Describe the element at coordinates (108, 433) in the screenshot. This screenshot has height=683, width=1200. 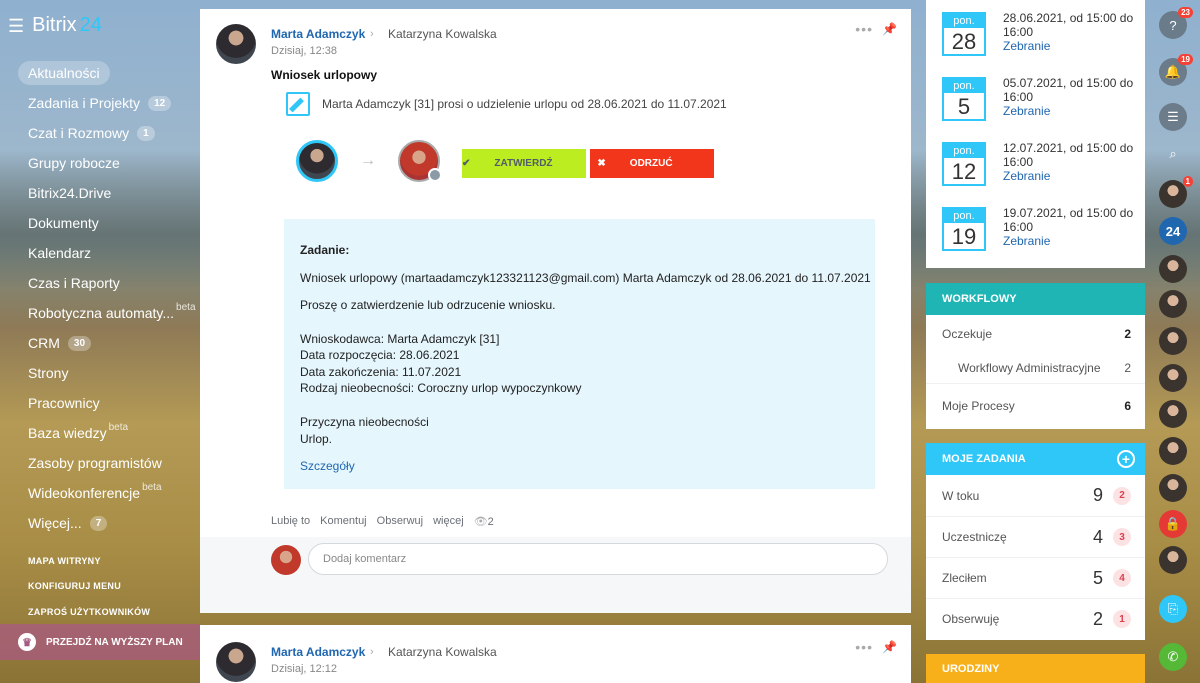
I see `sidebar-item-knowledge: Baza wiedzy beta` at that location.